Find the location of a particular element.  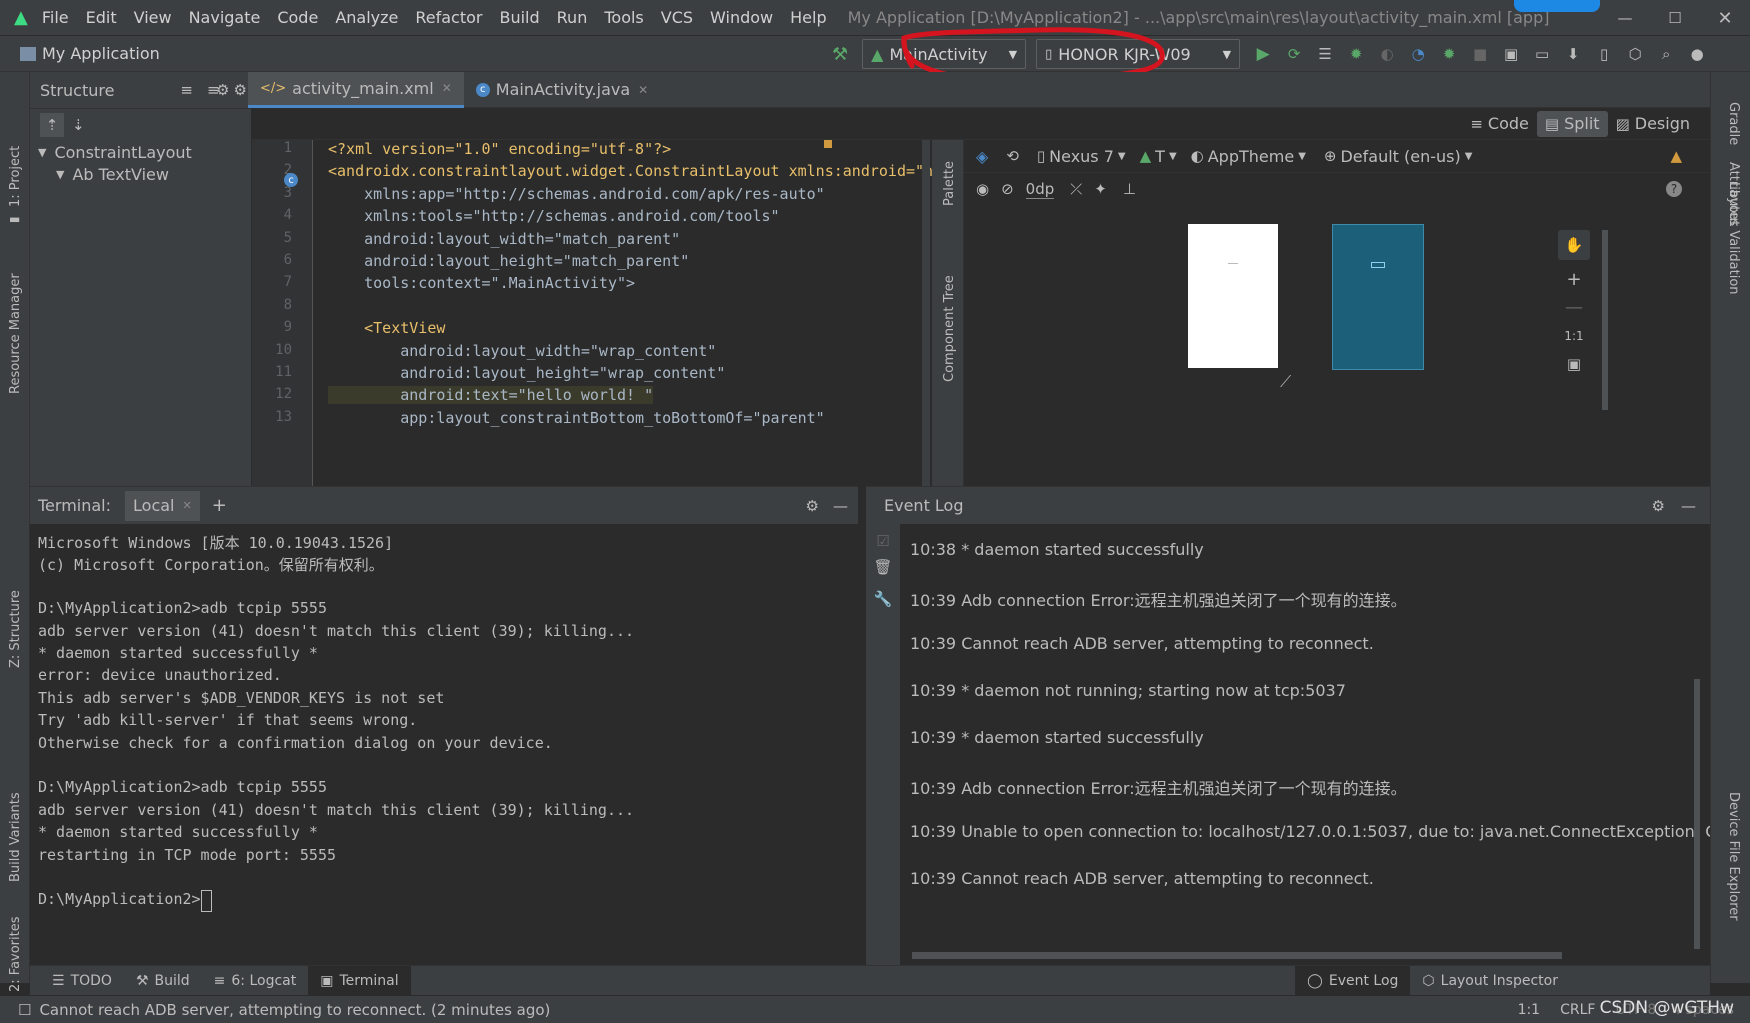

zoom-out-icon: — is located at coordinates (1574, 308).